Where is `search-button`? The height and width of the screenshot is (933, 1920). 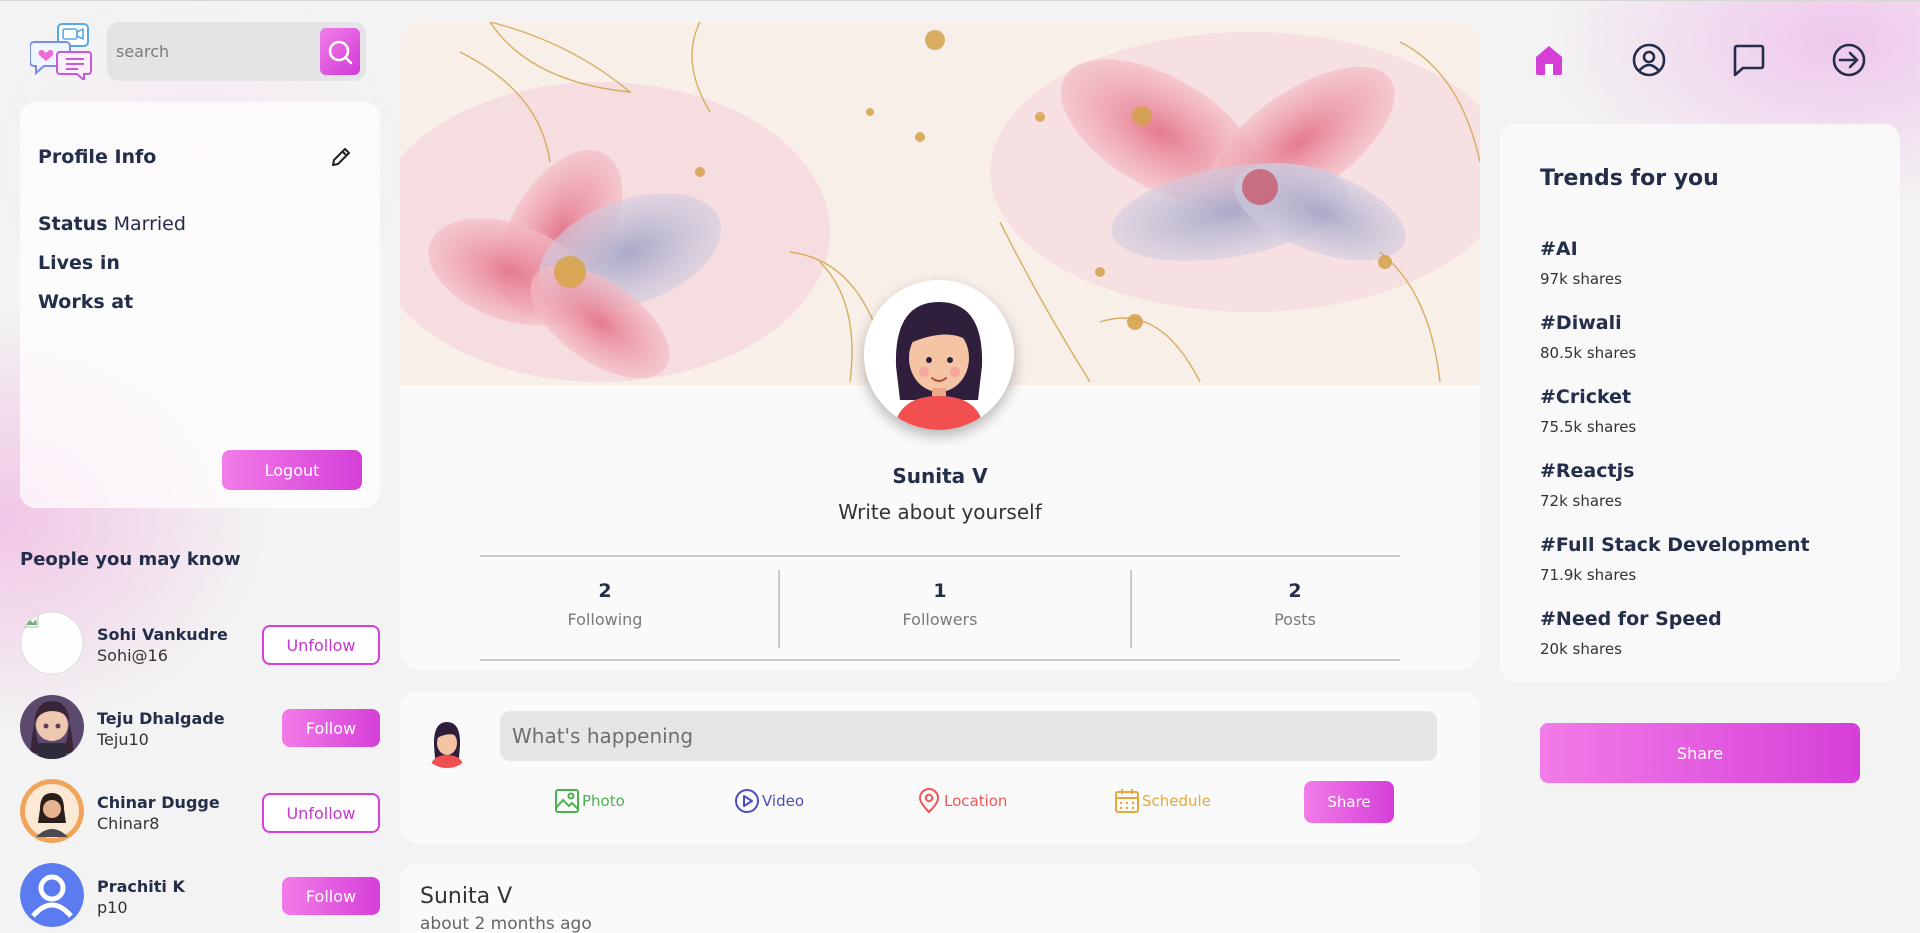 search-button is located at coordinates (340, 51).